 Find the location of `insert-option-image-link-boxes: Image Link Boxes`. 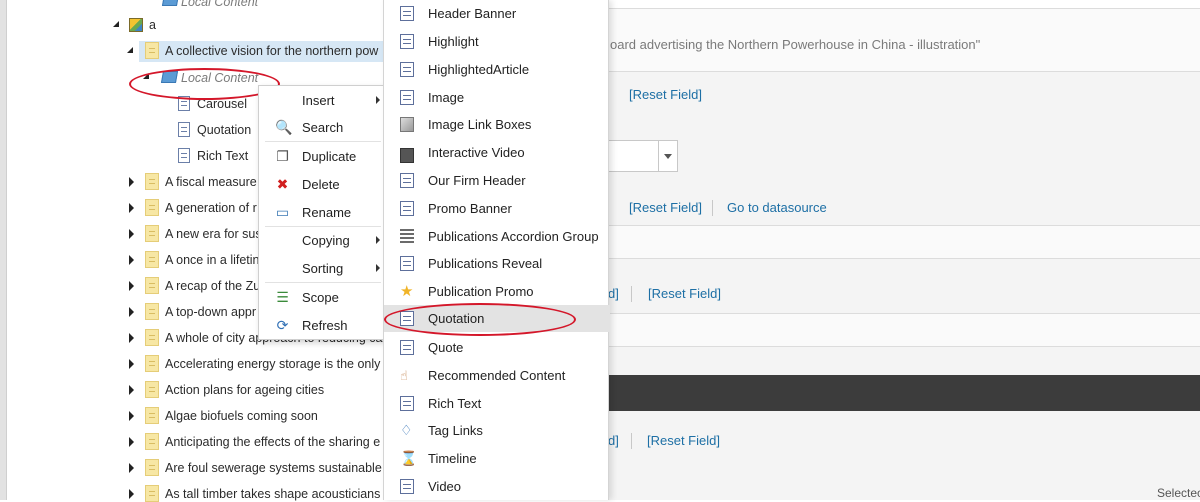

insert-option-image-link-boxes: Image Link Boxes is located at coordinates (497, 124).